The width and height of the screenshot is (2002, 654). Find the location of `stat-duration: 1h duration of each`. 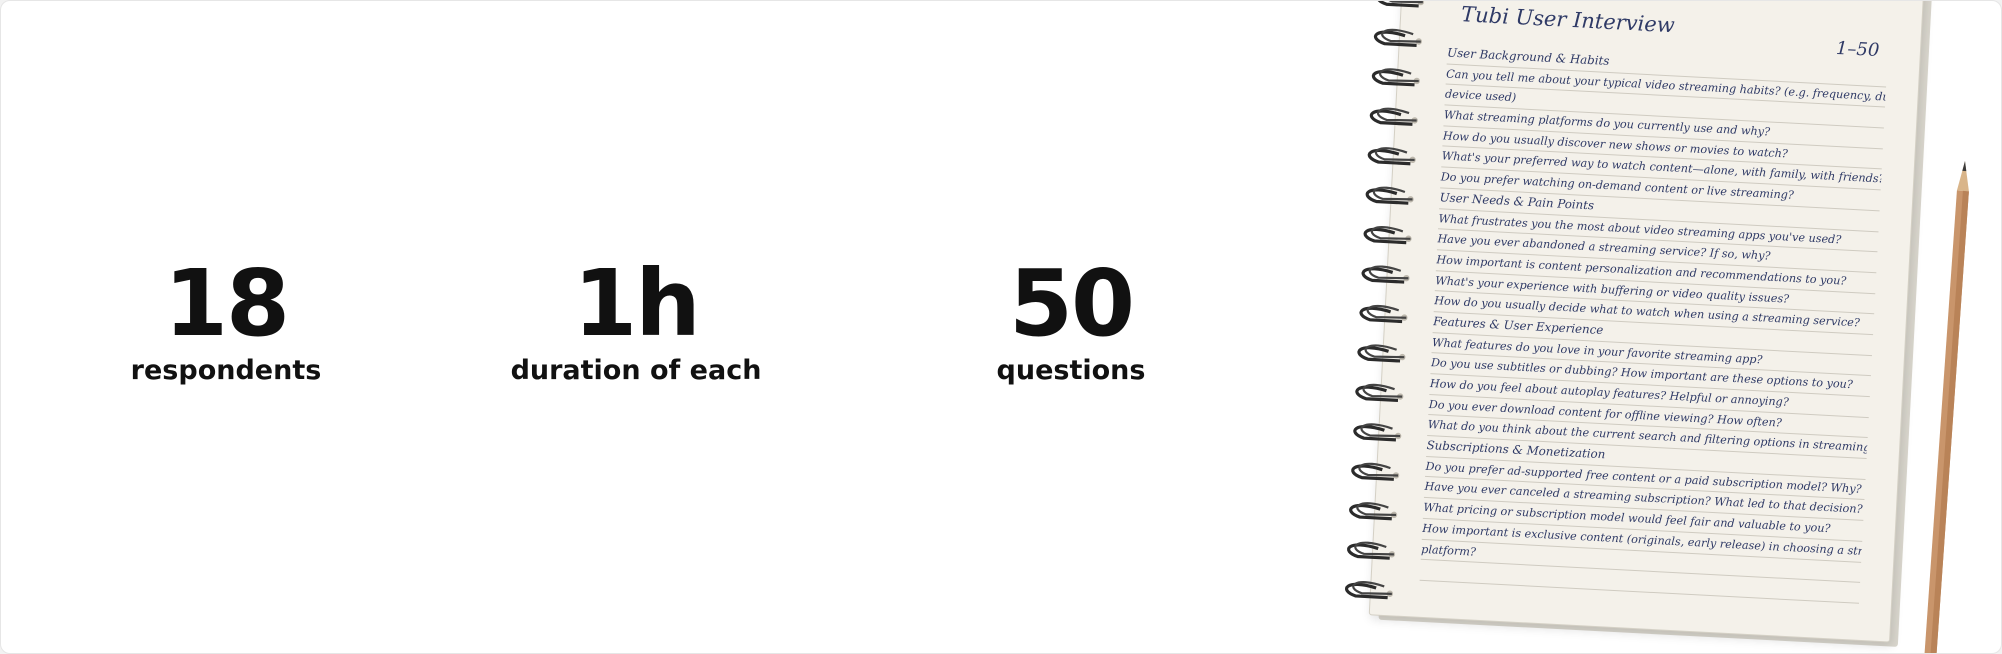

stat-duration: 1h duration of each is located at coordinates (636, 322).